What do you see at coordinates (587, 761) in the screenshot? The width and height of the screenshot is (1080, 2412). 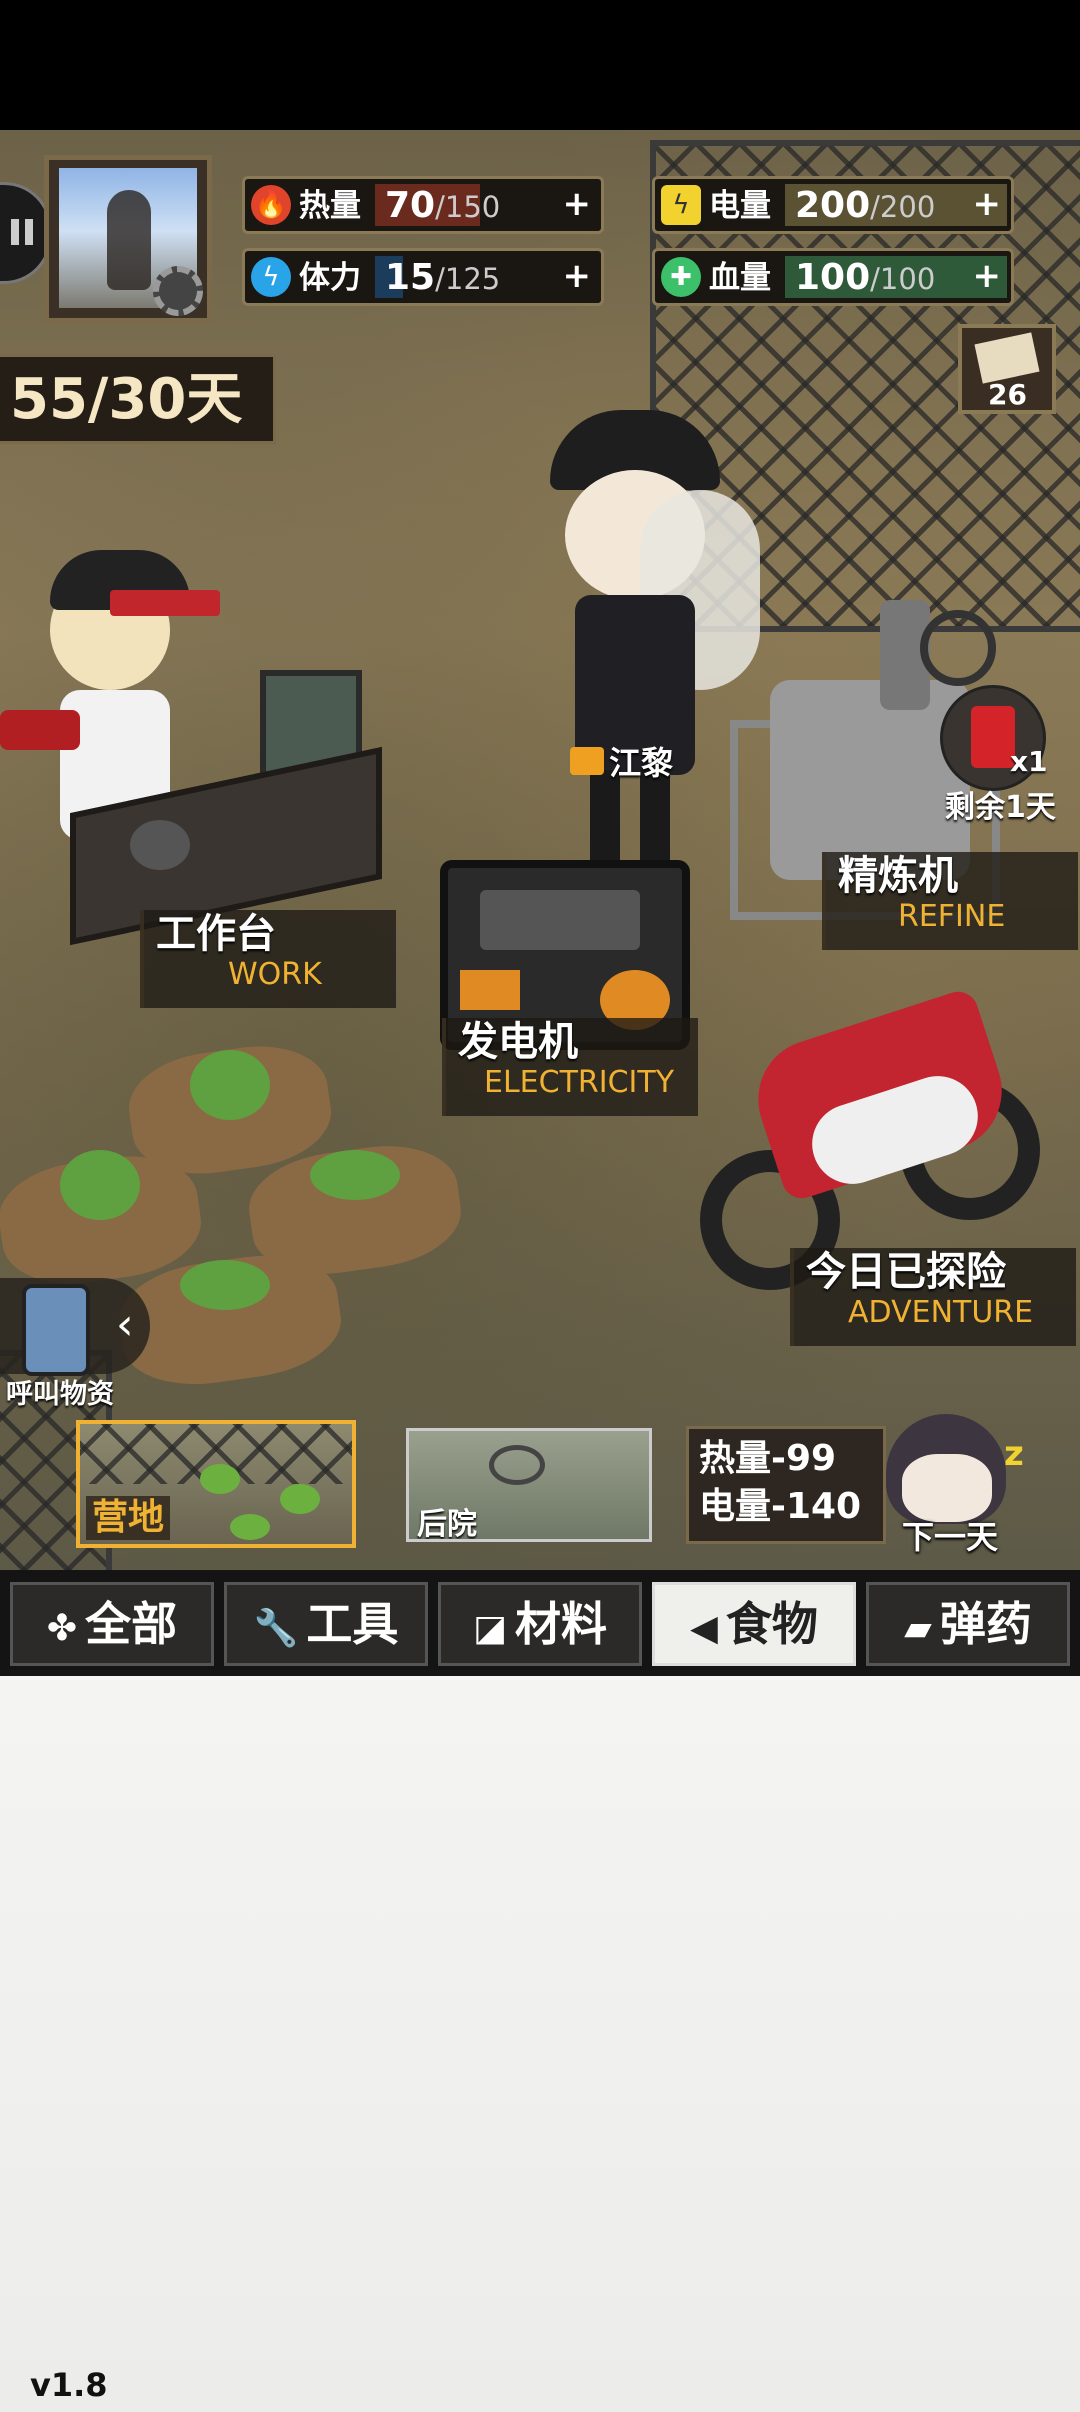 I see `chest-icon` at bounding box center [587, 761].